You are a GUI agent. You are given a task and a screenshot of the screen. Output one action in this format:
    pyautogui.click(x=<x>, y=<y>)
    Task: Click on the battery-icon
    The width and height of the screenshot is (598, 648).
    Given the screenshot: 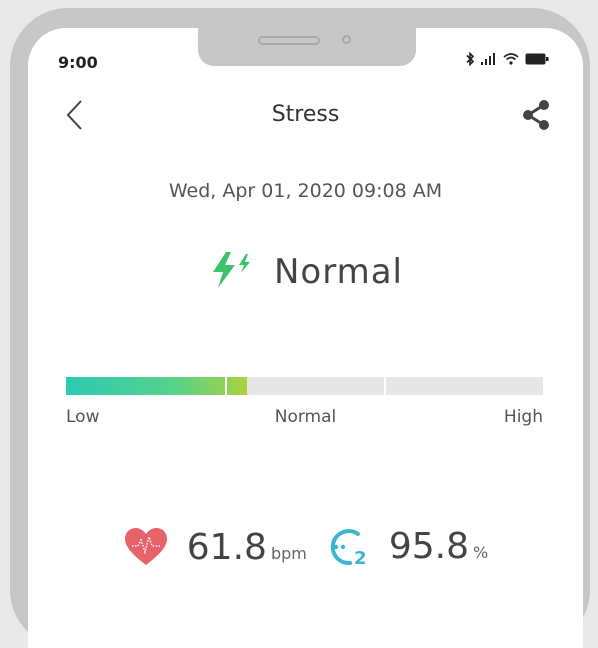 What is the action you would take?
    pyautogui.click(x=537, y=59)
    